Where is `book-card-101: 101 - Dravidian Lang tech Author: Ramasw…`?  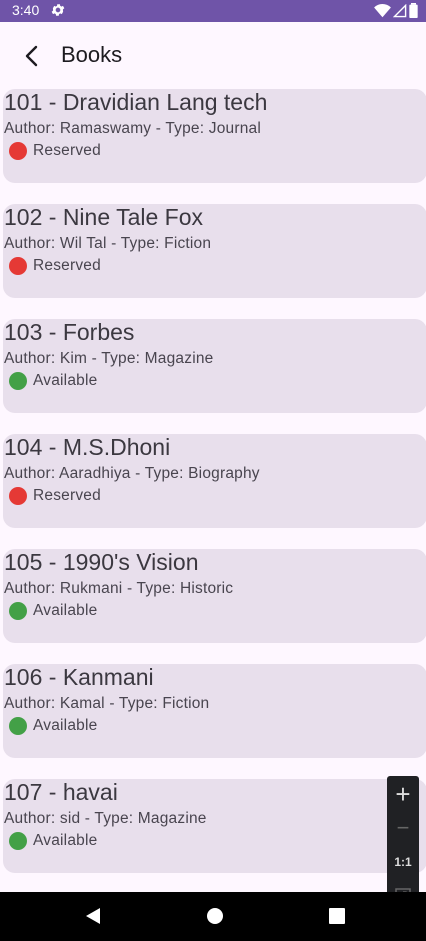
book-card-101: 101 - Dravidian Lang tech Author: Ramasw… is located at coordinates (214, 136).